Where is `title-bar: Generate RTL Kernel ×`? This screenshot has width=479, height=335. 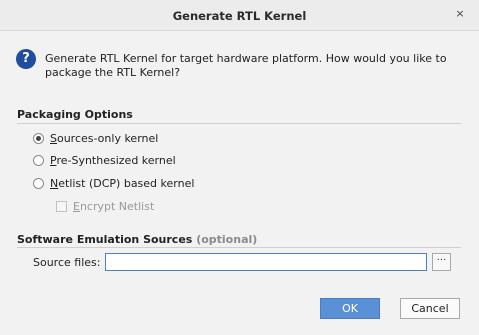
title-bar: Generate RTL Kernel × is located at coordinates (239, 15).